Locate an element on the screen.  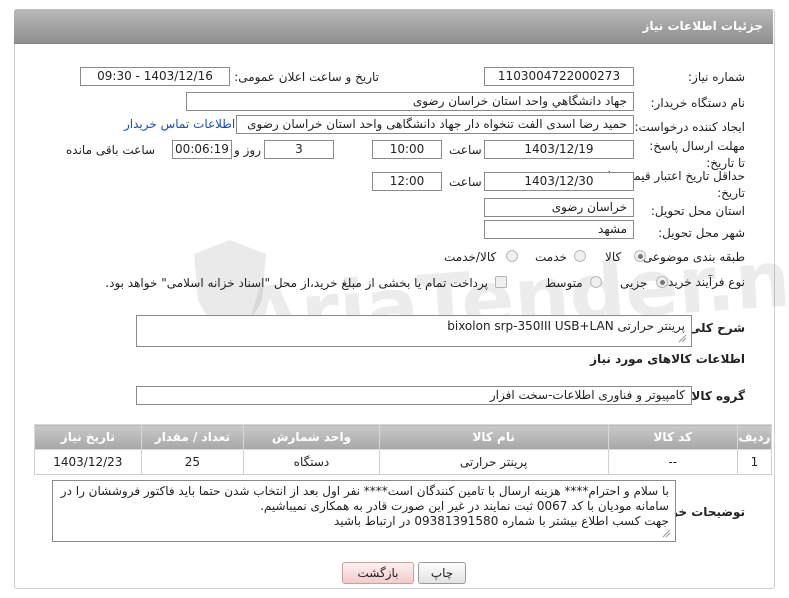
category-radio-goods-service is located at coordinates (512, 256).